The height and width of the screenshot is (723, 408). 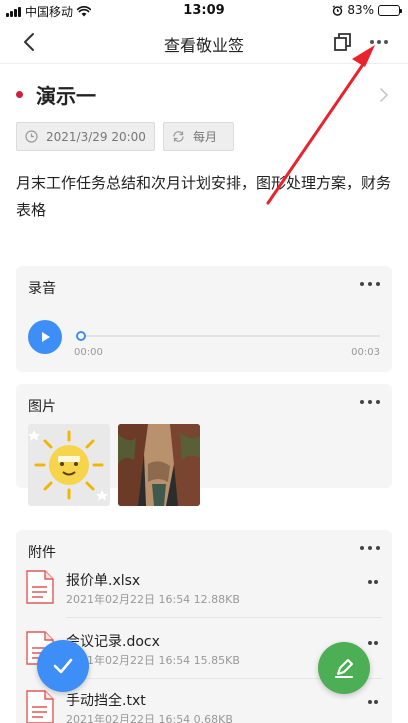 I want to click on alarm-icon, so click(x=337, y=10).